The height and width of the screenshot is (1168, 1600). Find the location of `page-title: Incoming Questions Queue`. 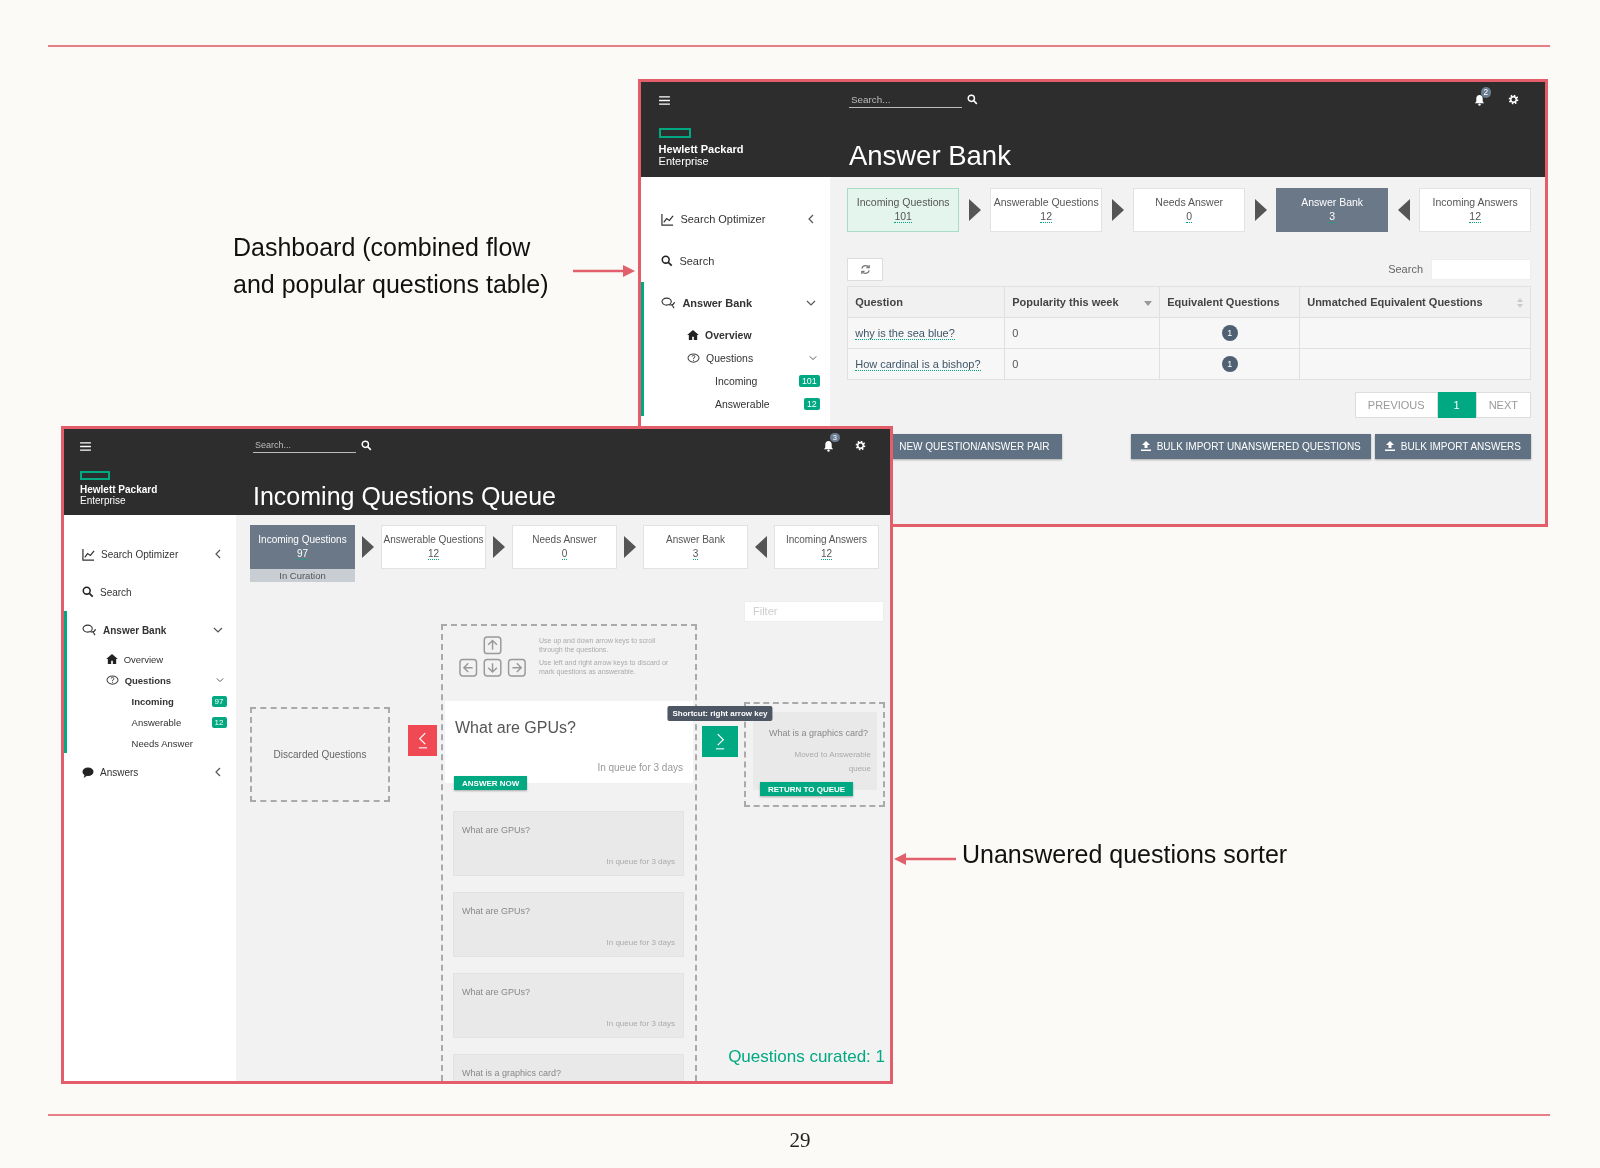

page-title: Incoming Questions Queue is located at coordinates (405, 497).